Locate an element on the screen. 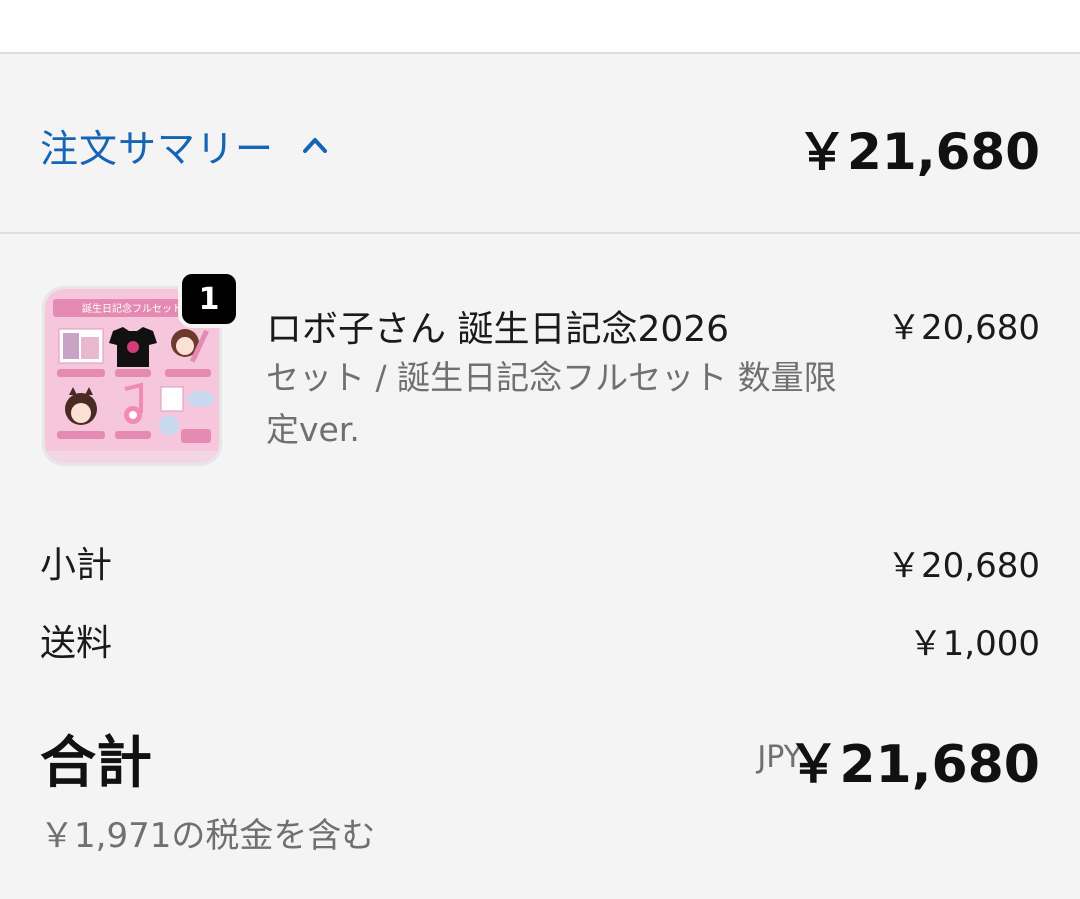  svg-text: 誕生日記念フルセット is located at coordinates (132, 308).